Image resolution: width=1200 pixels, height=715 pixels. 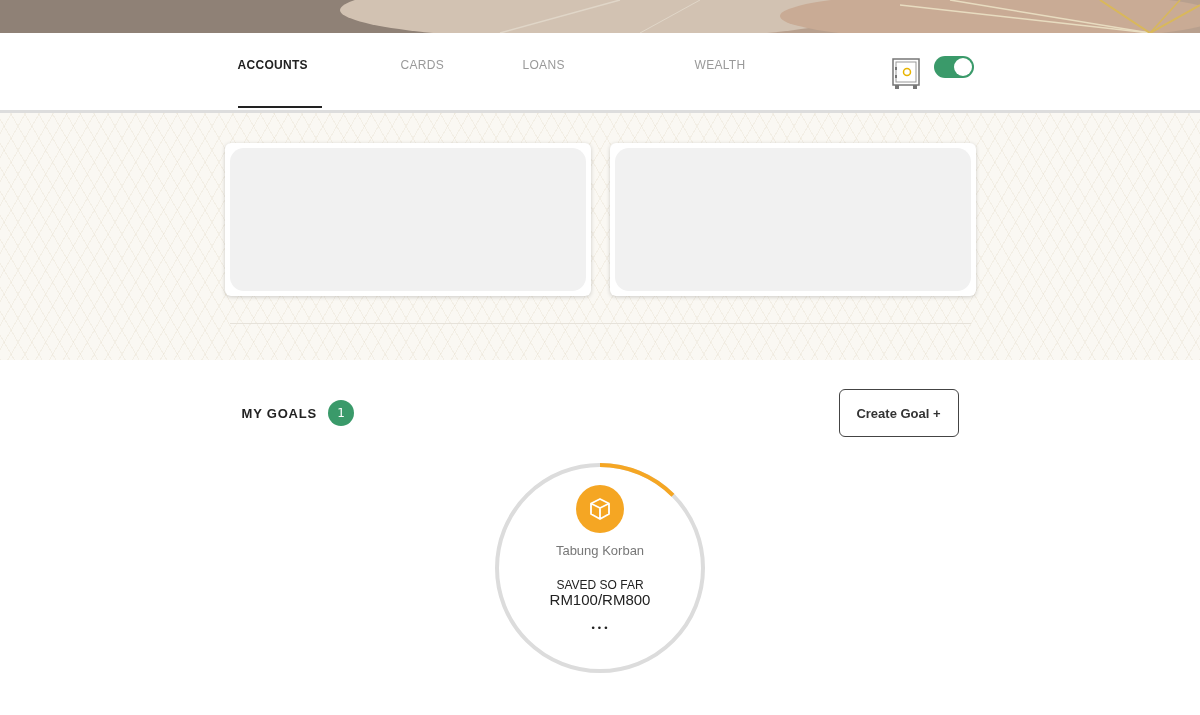 I want to click on more-button: •••, so click(x=600, y=628).